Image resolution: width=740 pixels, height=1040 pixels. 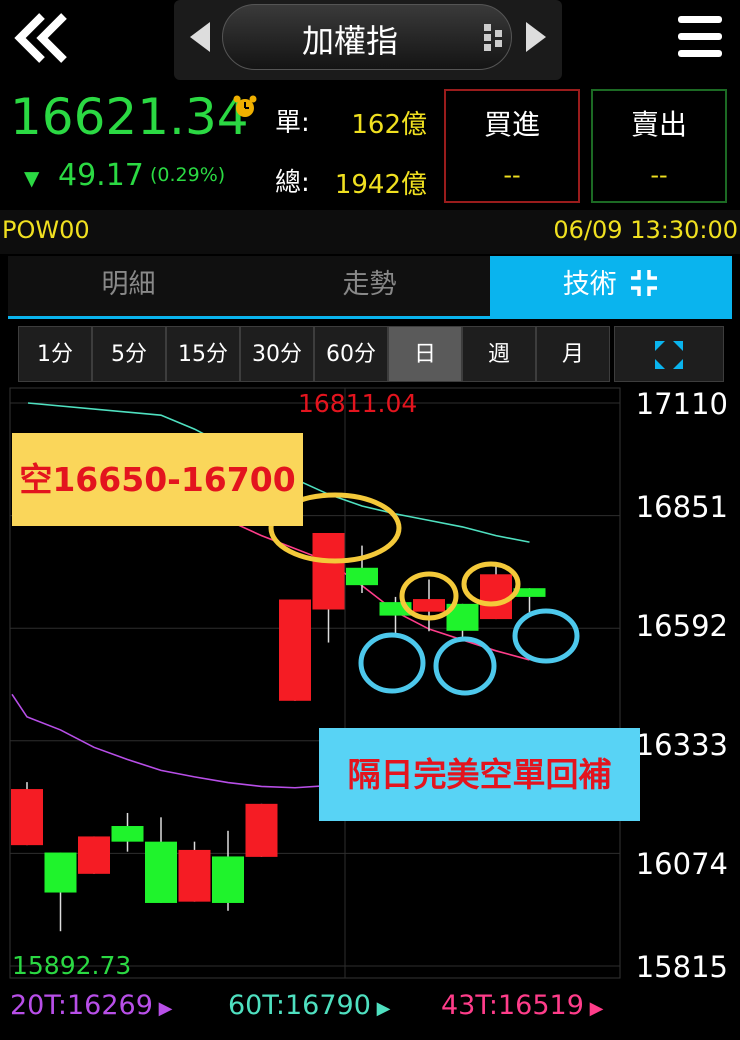 I want to click on fullscreen-button, so click(x=669, y=354).